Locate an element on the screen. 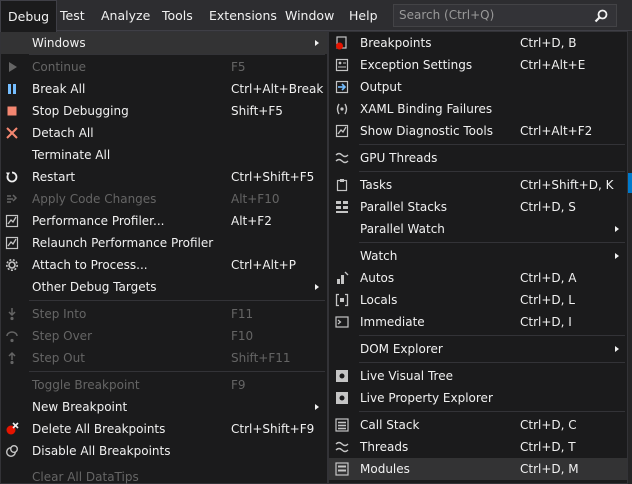 The width and height of the screenshot is (632, 484). menu-help: Help is located at coordinates (363, 15).